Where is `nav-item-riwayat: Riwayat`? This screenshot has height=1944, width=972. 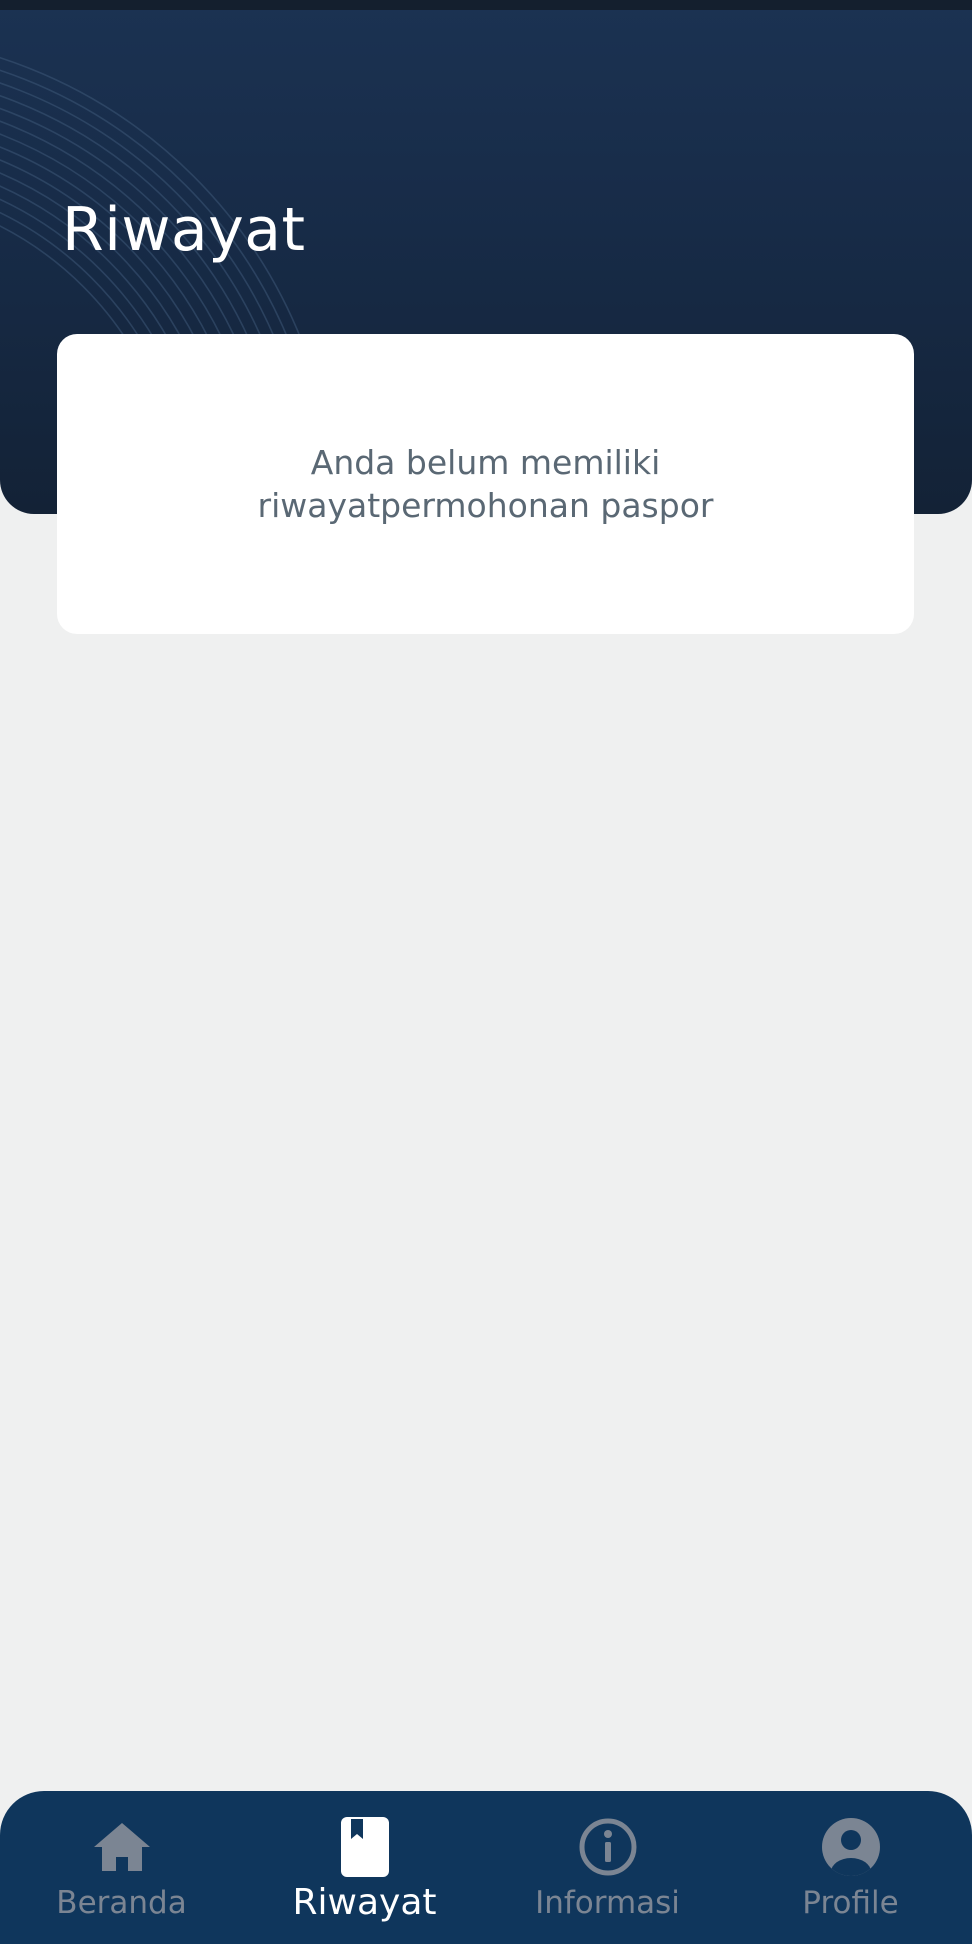 nav-item-riwayat: Riwayat is located at coordinates (364, 1867).